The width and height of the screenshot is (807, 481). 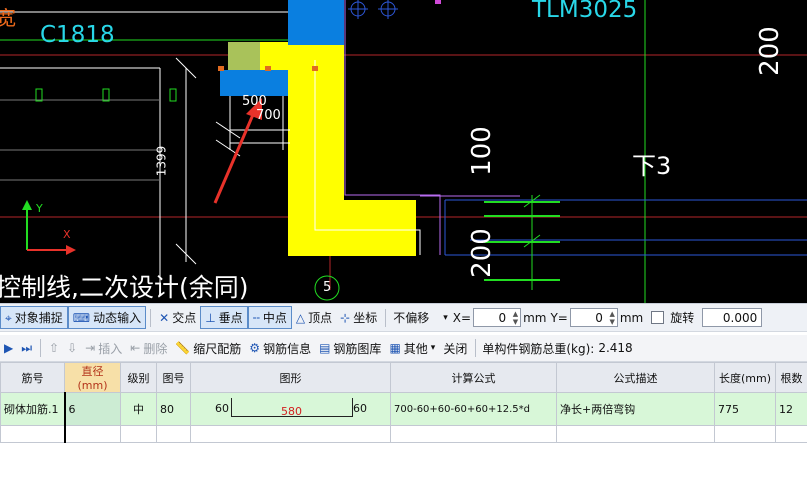 What do you see at coordinates (138, 409) in the screenshot?
I see `cell-grade: 中` at bounding box center [138, 409].